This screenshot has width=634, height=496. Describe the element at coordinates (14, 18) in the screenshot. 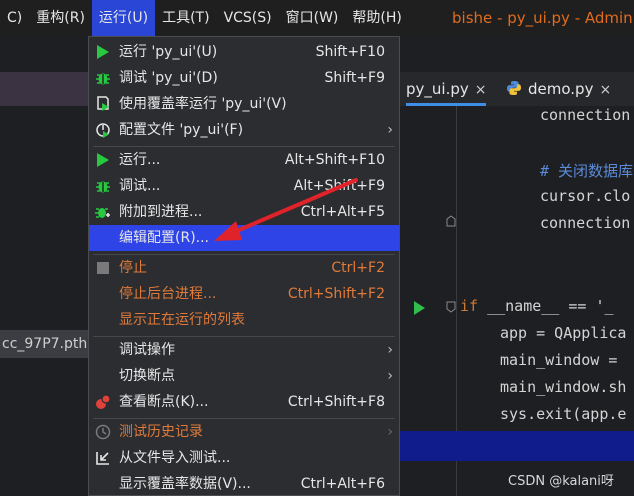

I see `menu-code: C)` at that location.